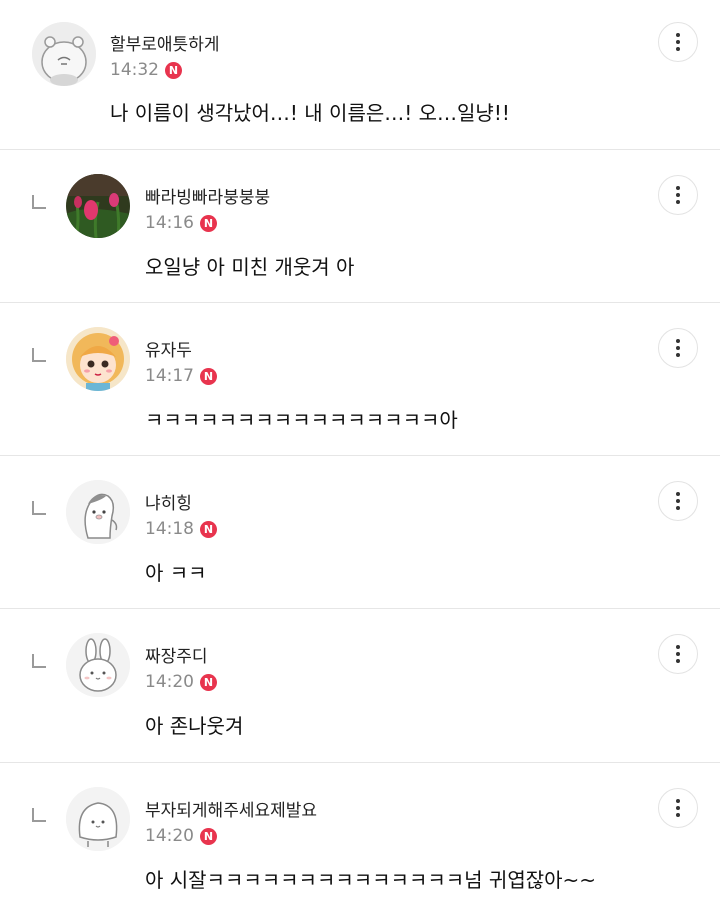  Describe the element at coordinates (176, 573) in the screenshot. I see `comment-text: 아 ㅋㅋ` at that location.